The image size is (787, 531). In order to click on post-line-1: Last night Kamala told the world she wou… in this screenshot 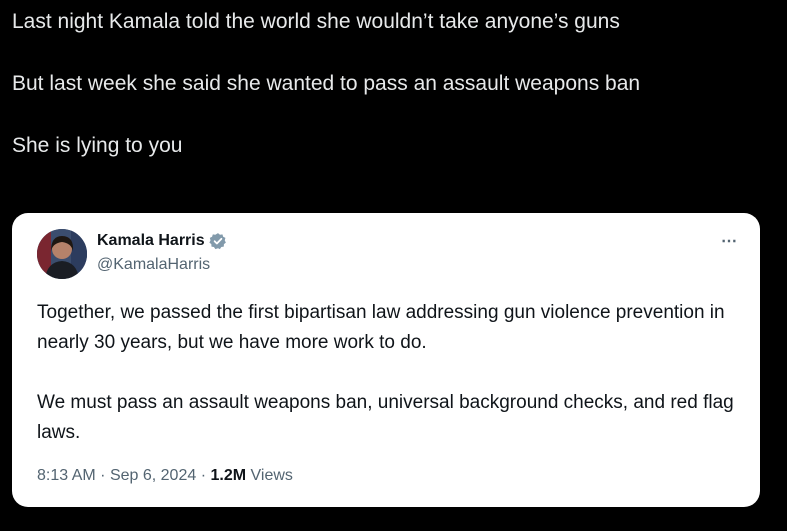, I will do `click(316, 21)`.